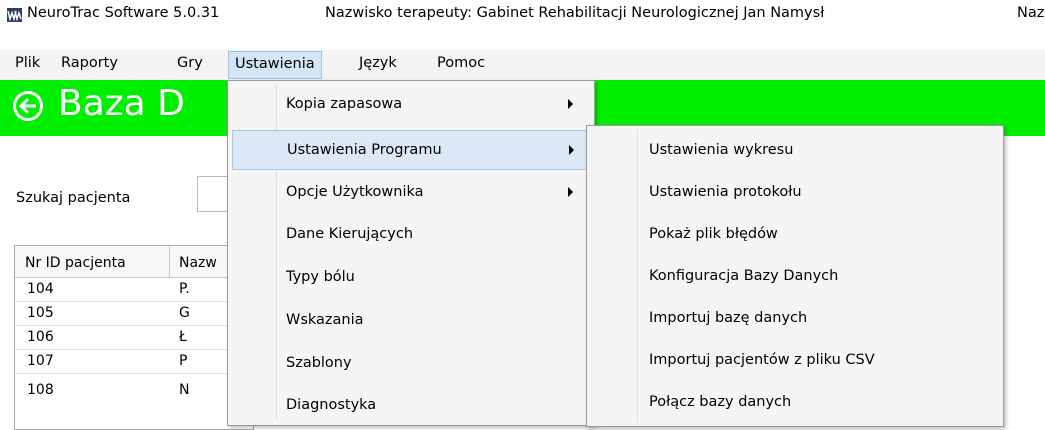 This screenshot has height=430, width=1045. I want to click on menu-item-diagnostyka: Diagnostyka, so click(410, 406).